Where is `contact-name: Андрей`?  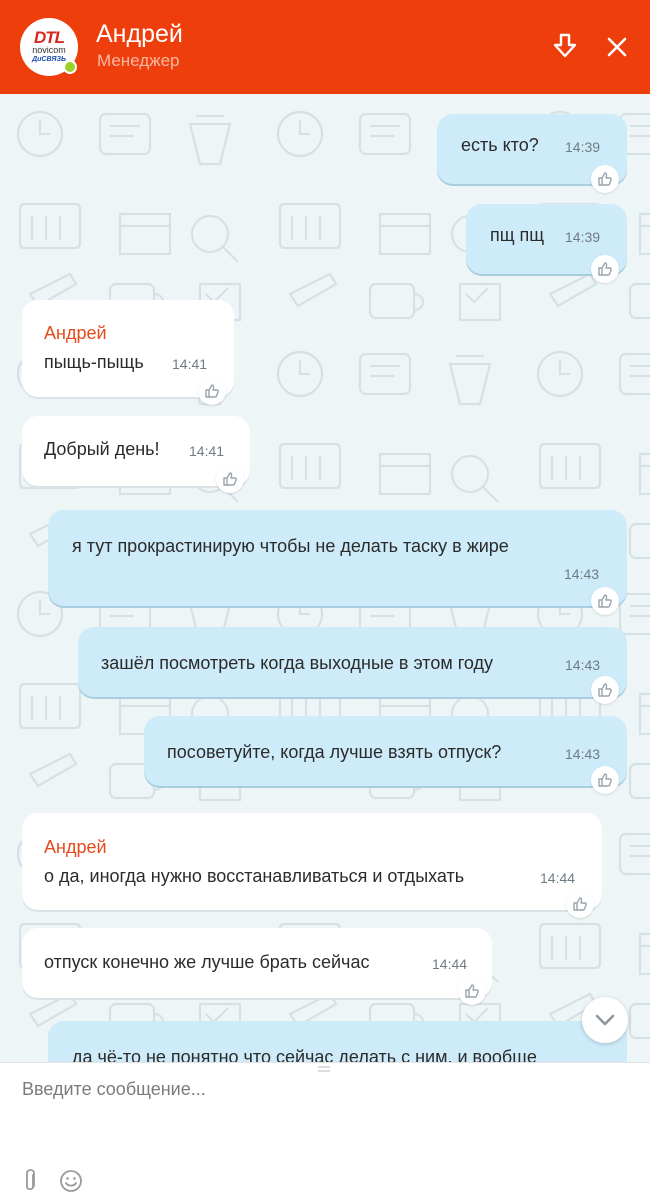 contact-name: Андрей is located at coordinates (139, 34).